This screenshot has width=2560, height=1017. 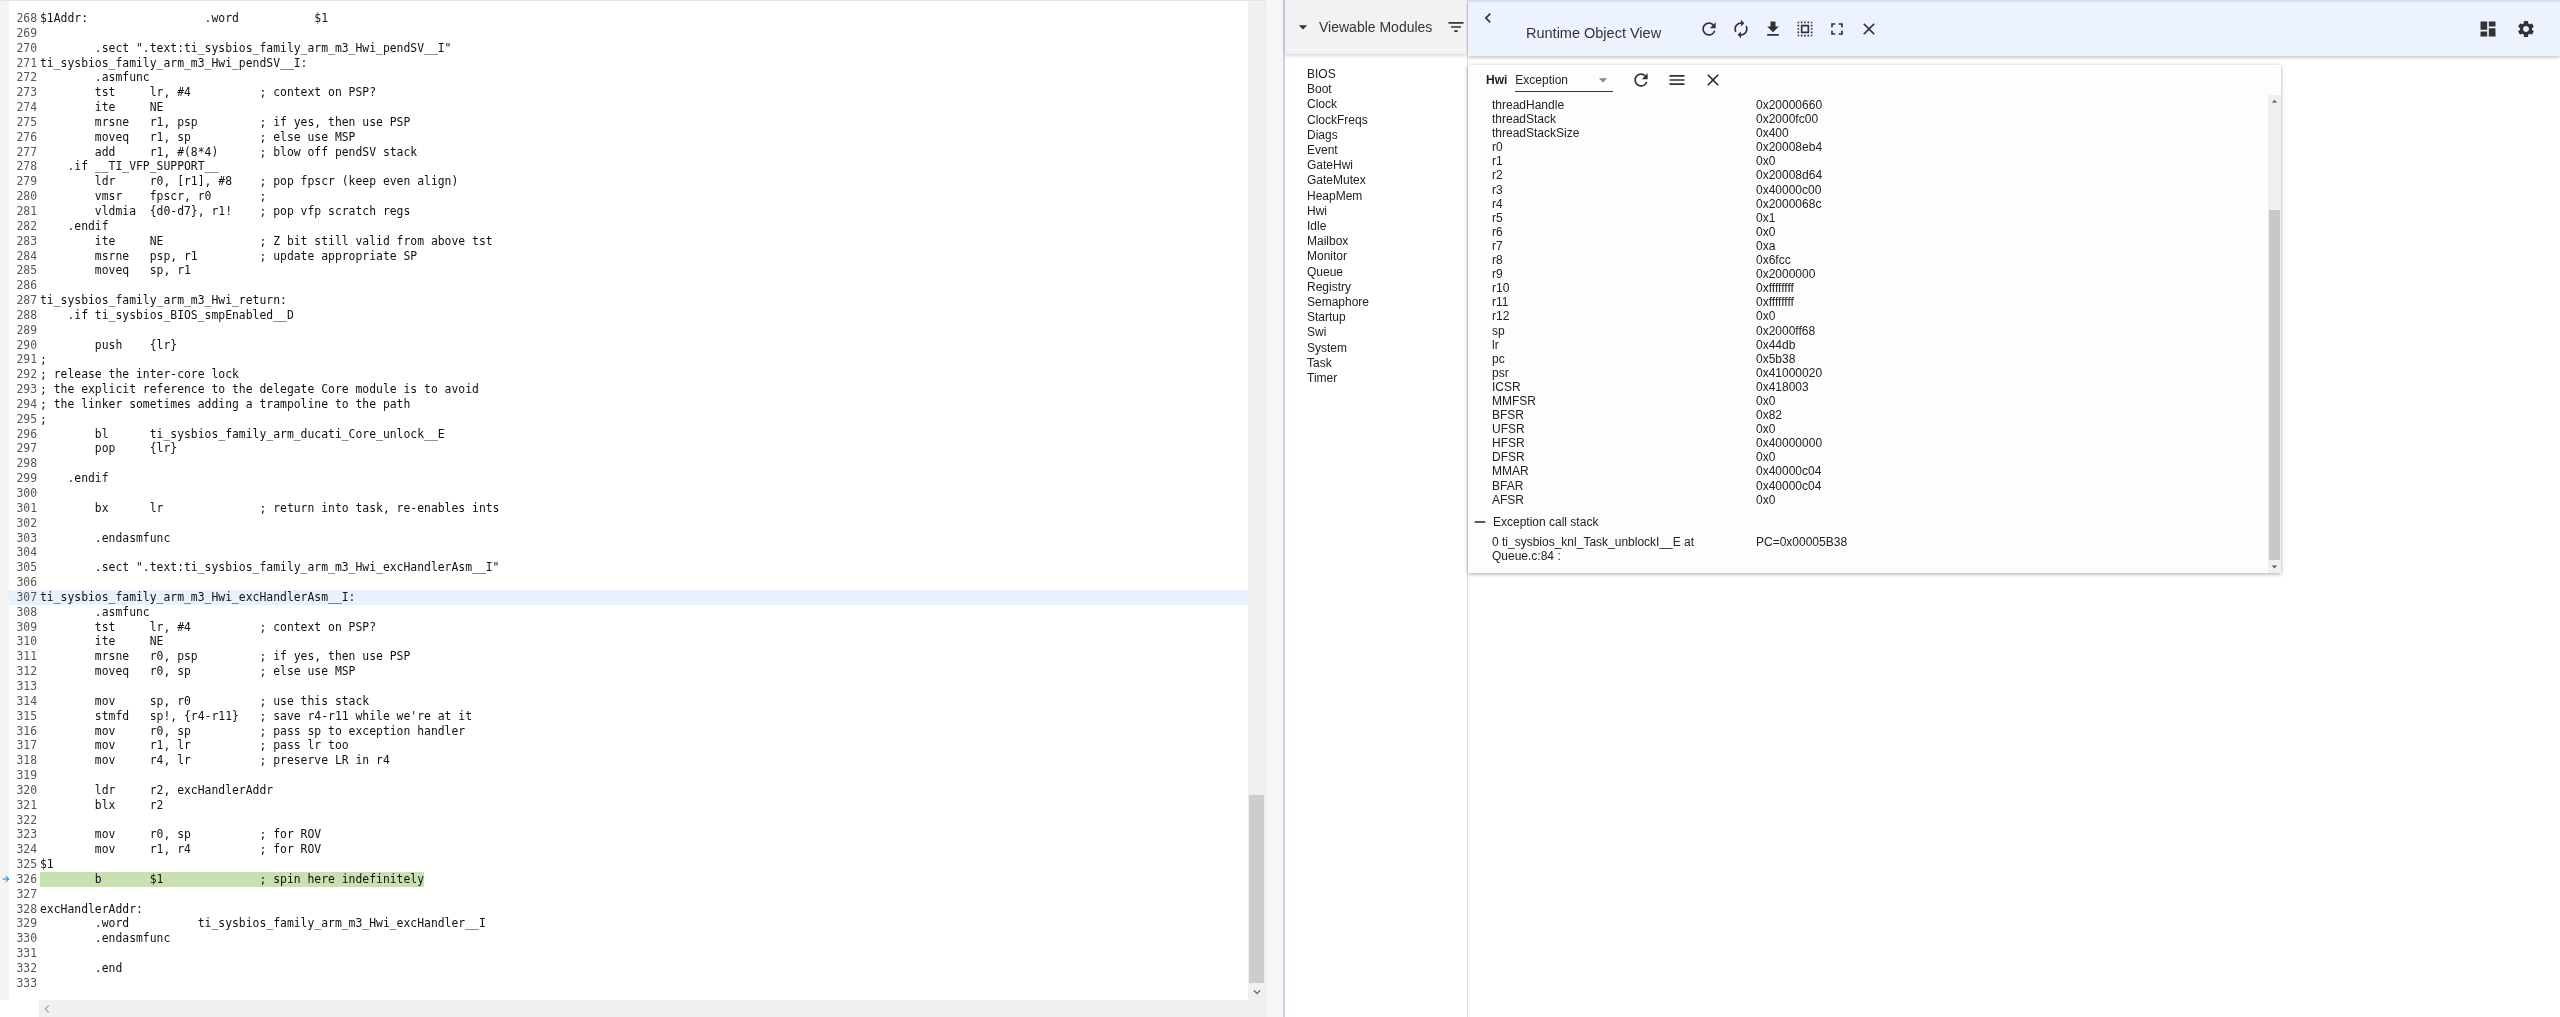 I want to click on line-number: 311, so click(x=26, y=657).